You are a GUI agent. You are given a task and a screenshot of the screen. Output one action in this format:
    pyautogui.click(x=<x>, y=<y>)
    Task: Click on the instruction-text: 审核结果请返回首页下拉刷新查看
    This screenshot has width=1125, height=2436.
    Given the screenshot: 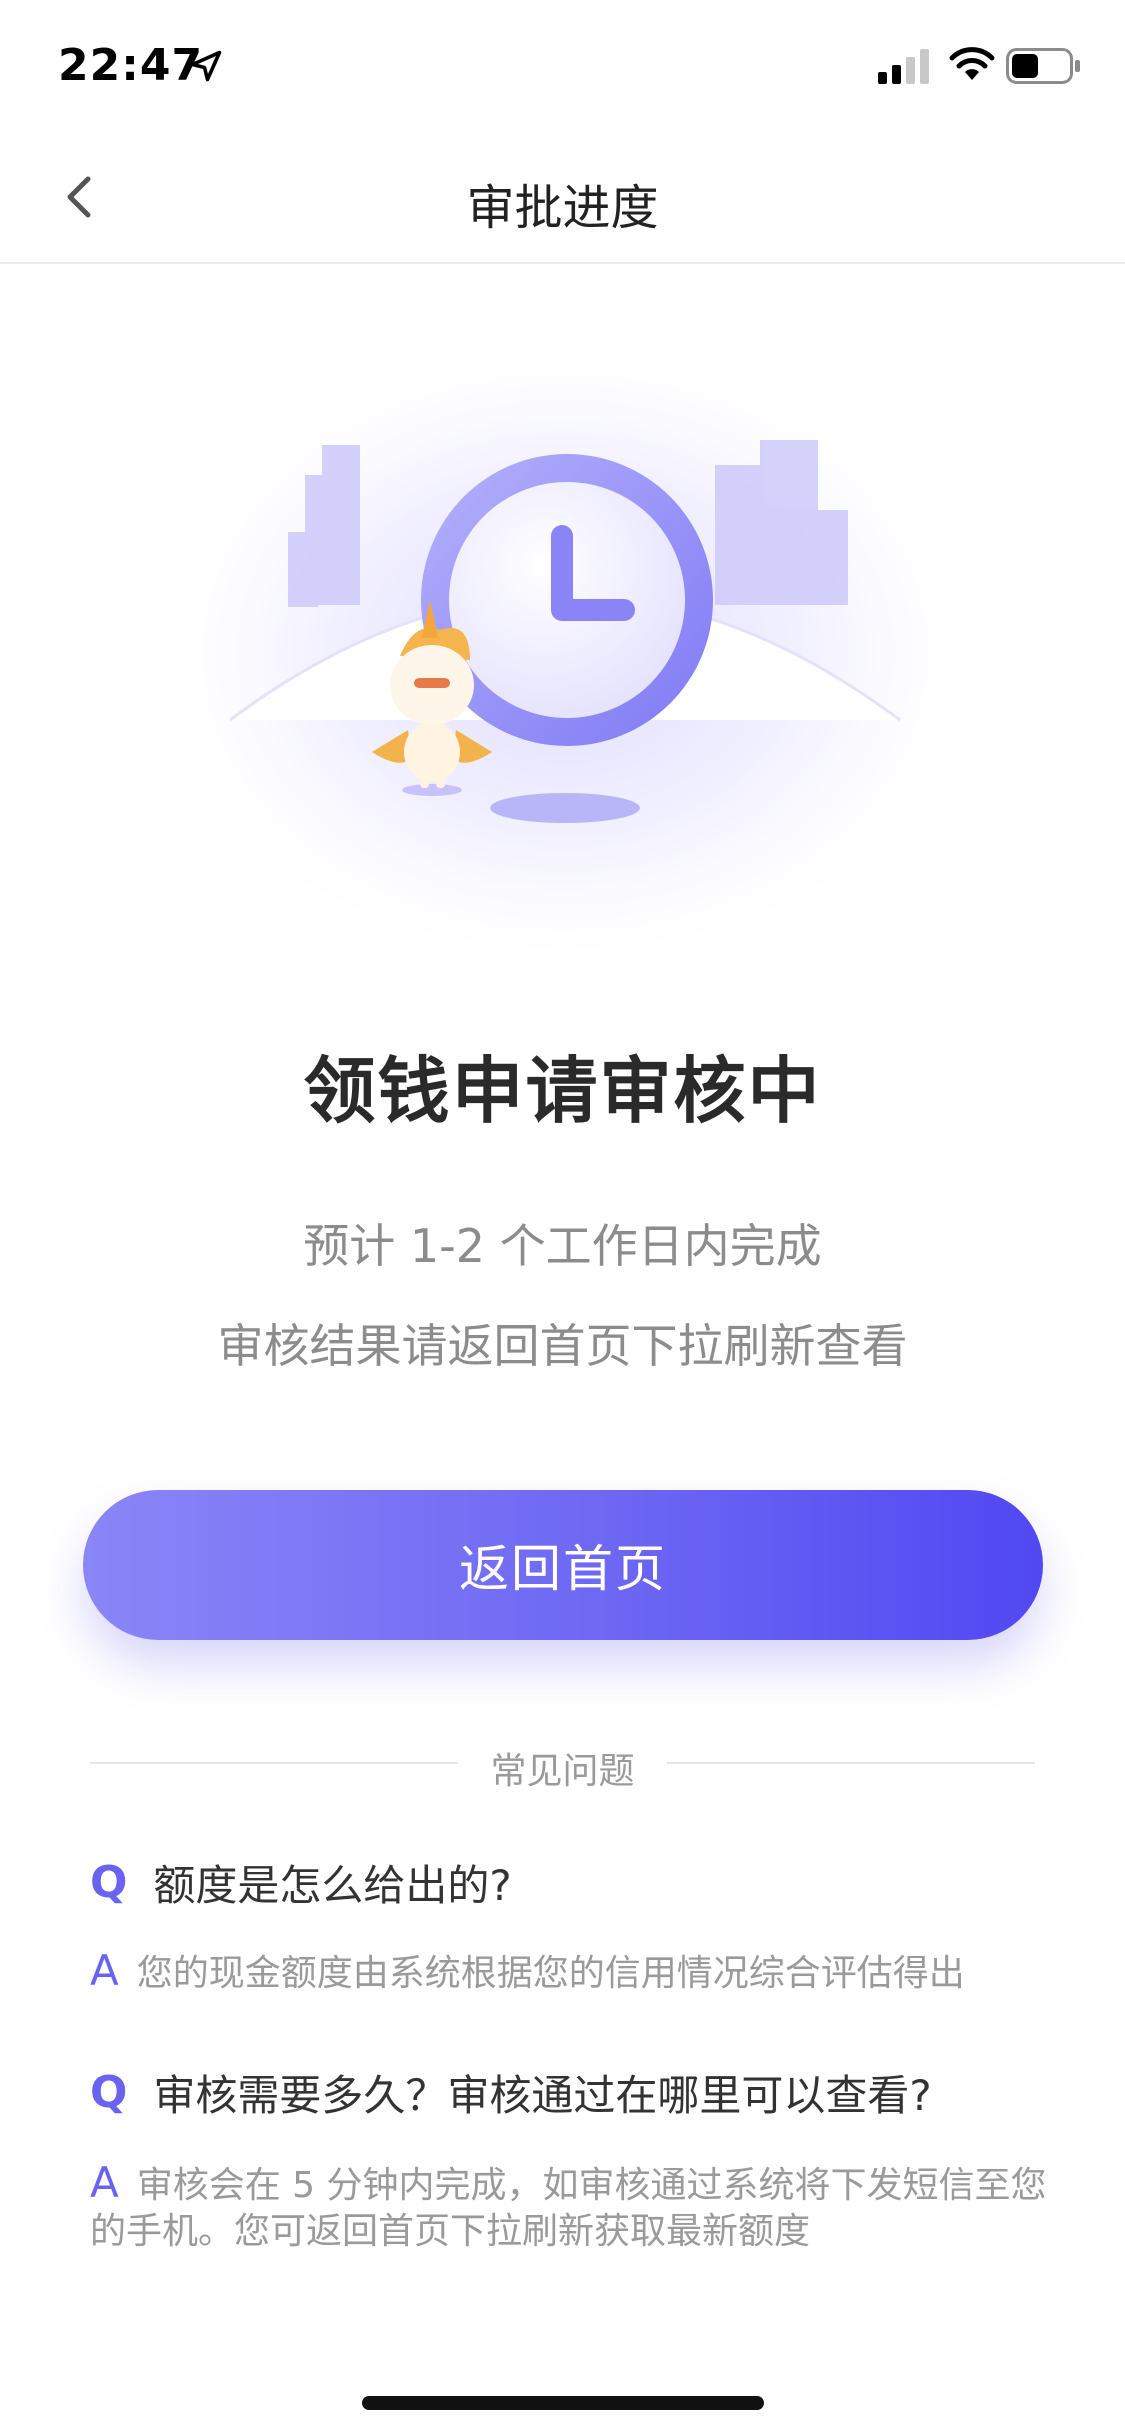 What is the action you would take?
    pyautogui.click(x=562, y=1346)
    